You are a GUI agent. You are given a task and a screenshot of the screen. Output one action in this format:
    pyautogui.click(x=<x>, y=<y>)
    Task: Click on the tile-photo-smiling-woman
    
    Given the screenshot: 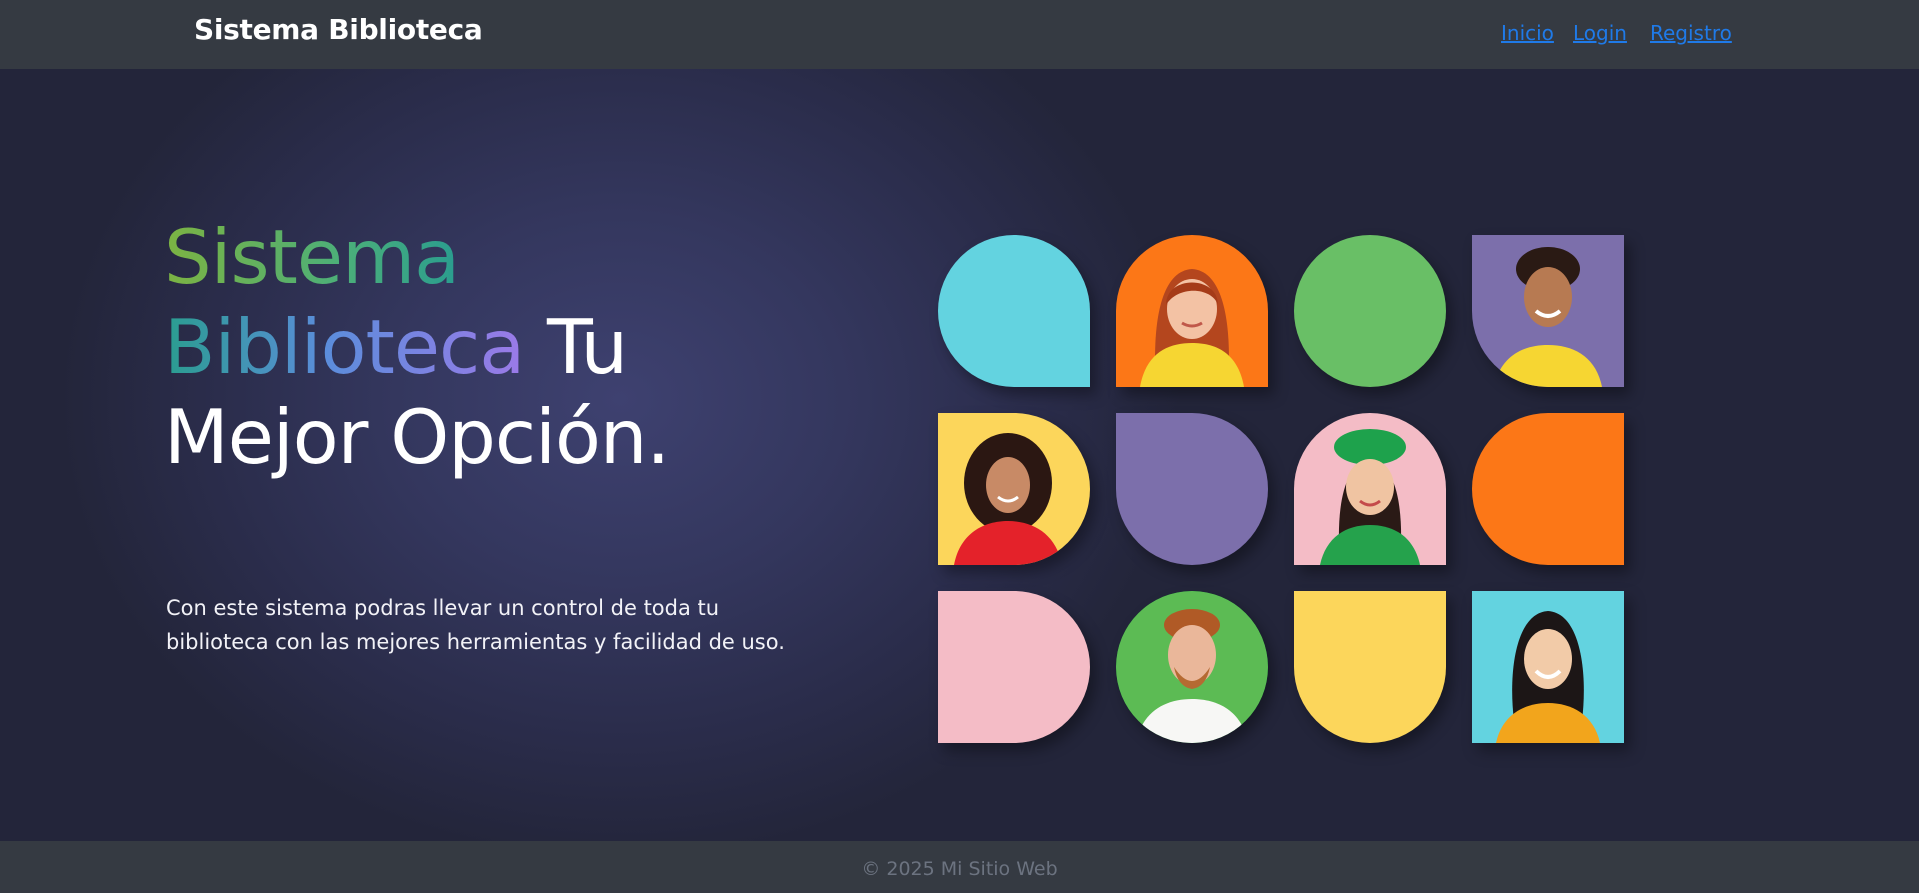 What is the action you would take?
    pyautogui.click(x=1548, y=667)
    